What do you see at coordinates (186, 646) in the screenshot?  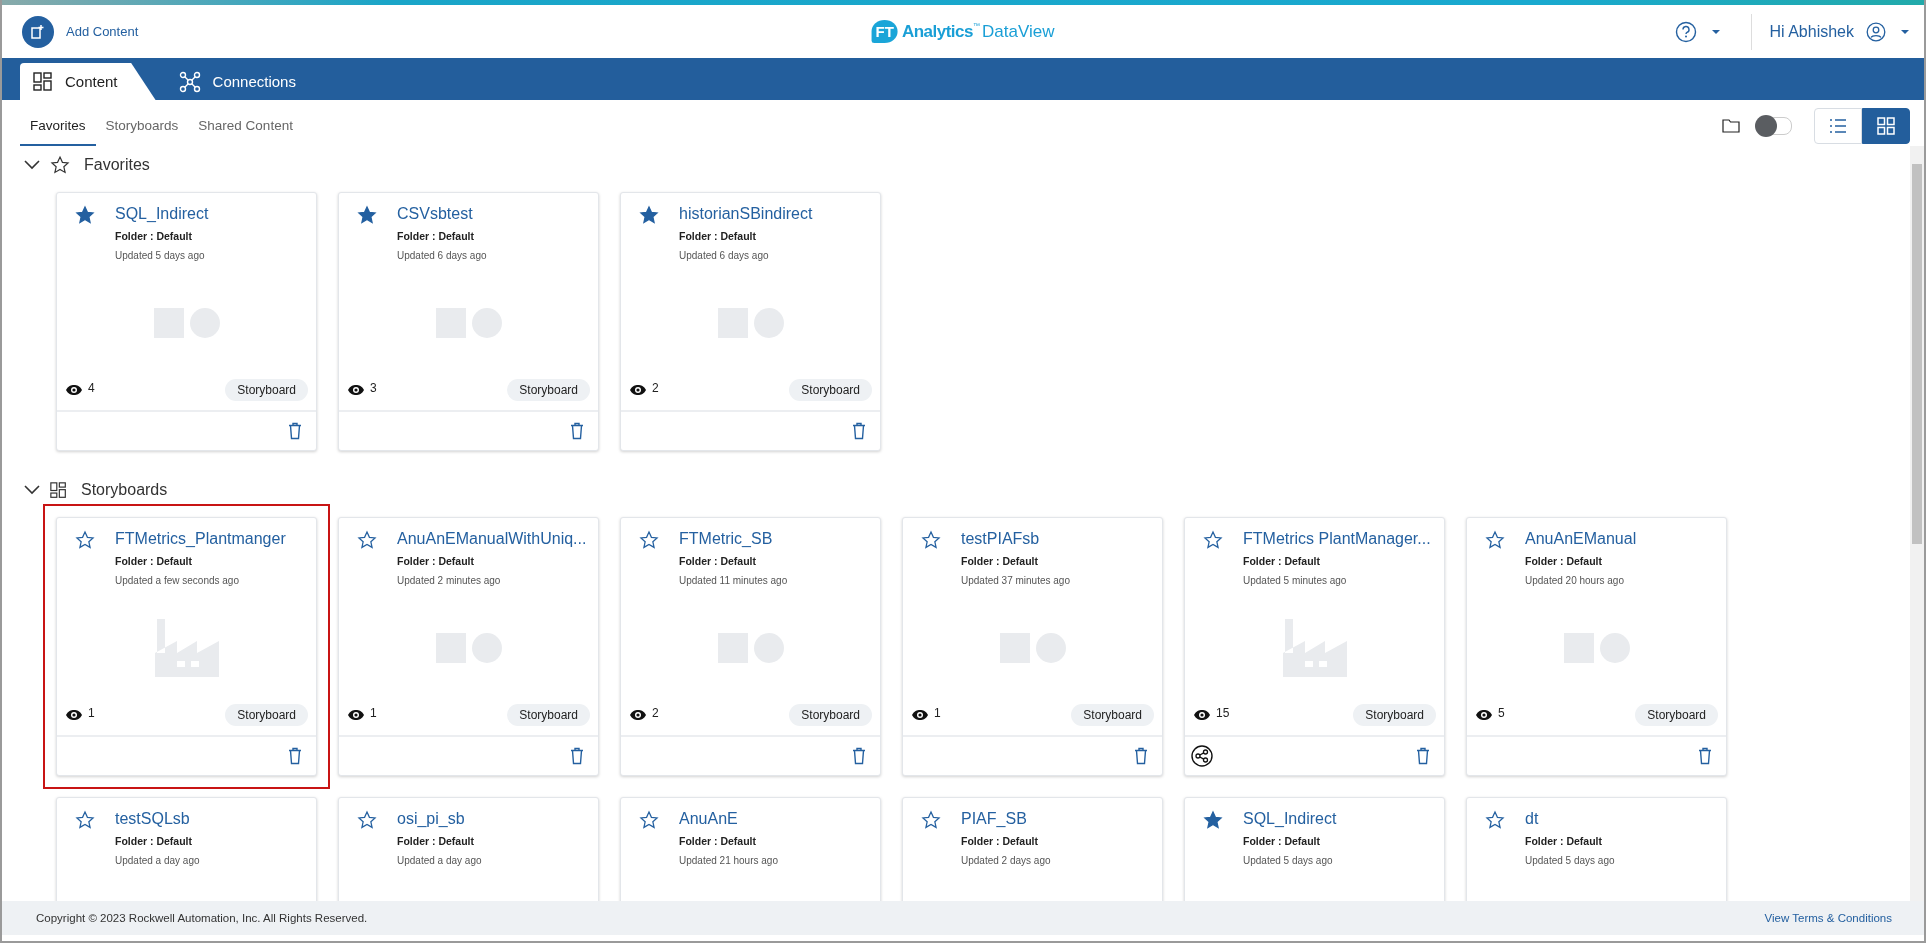 I see `content-card: FTMetrics_Plantmanger Folder : Default Updated a few seconds ago 1 Storyboard` at bounding box center [186, 646].